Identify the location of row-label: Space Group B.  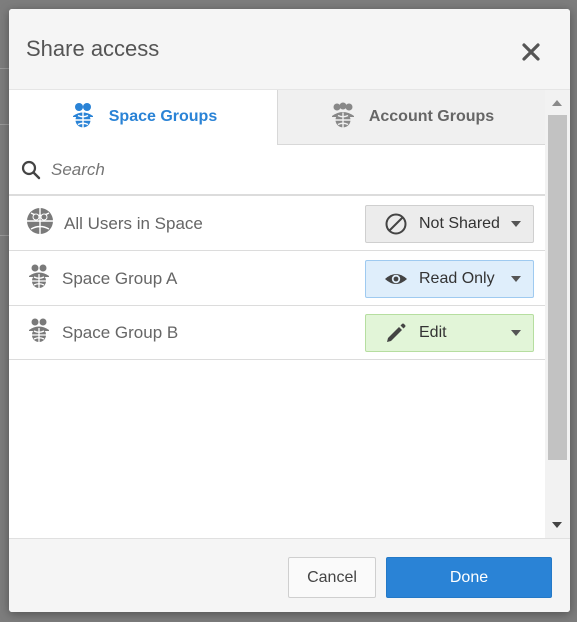
(120, 332).